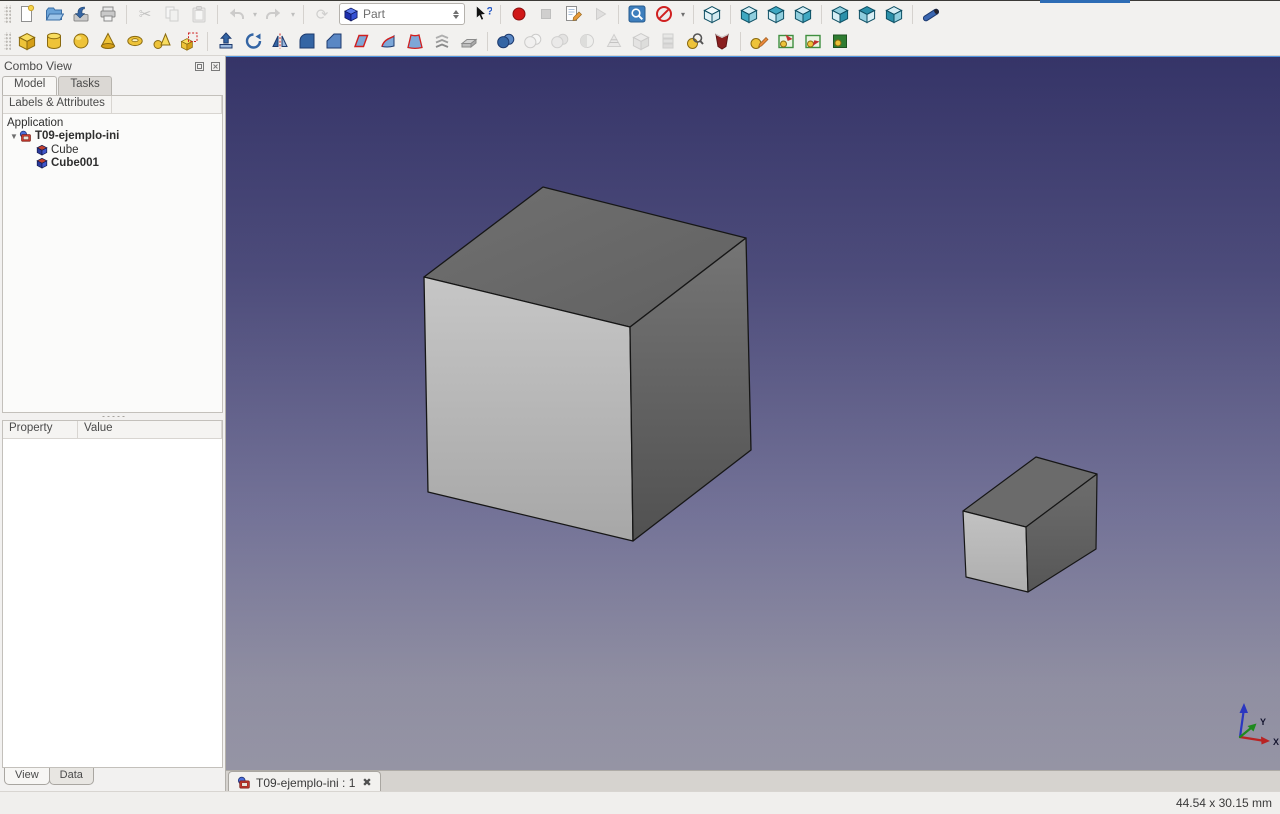 The height and width of the screenshot is (814, 1280). I want to click on view-fit-all-icon, so click(637, 14).